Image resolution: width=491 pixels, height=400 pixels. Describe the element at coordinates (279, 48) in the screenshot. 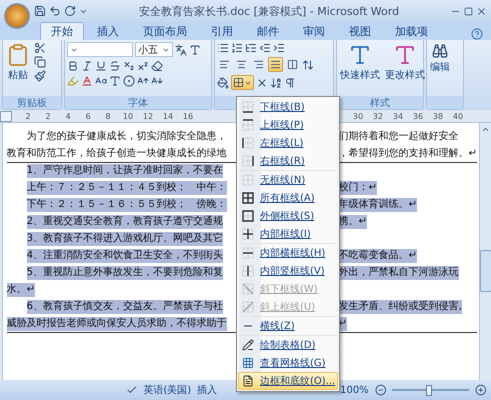

I see `increase-indent-icon` at that location.